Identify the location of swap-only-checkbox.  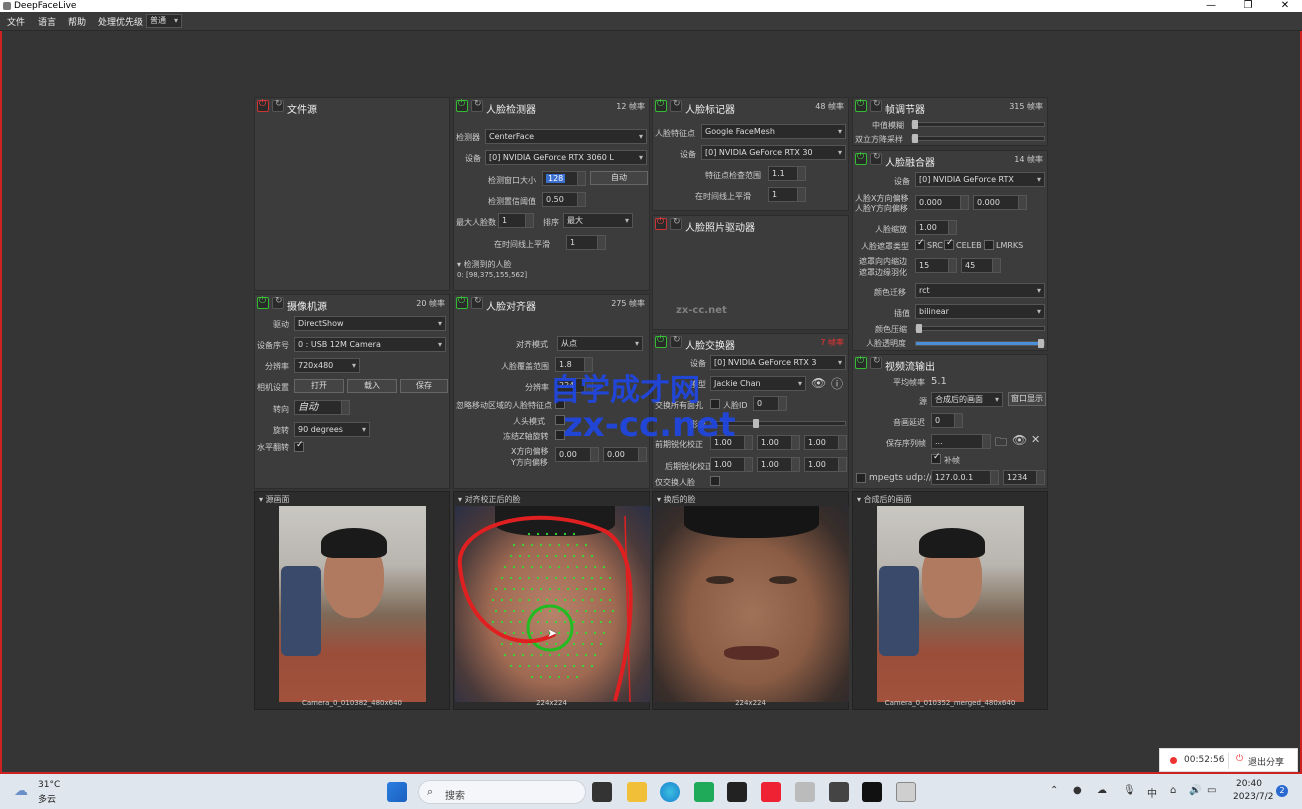
(715, 481).